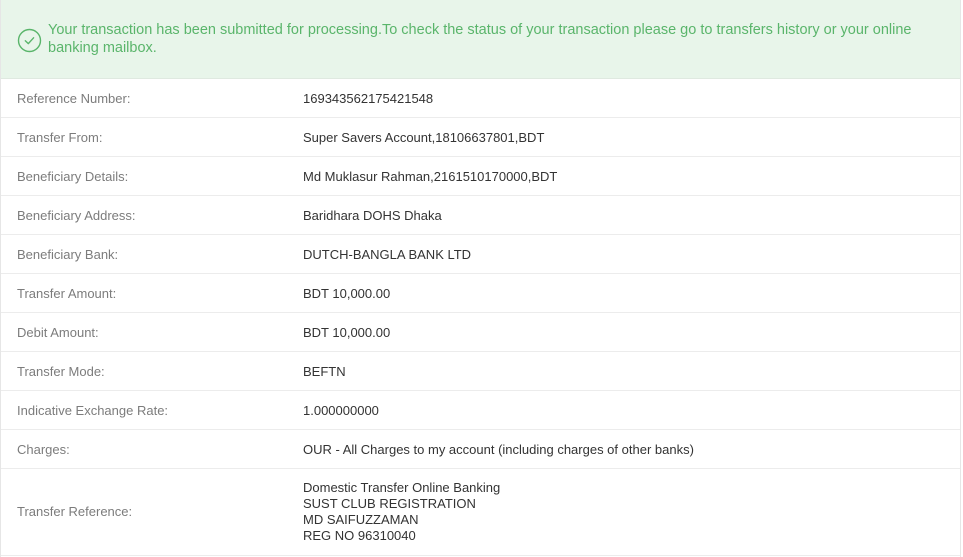  I want to click on check-circle-icon, so click(29, 40).